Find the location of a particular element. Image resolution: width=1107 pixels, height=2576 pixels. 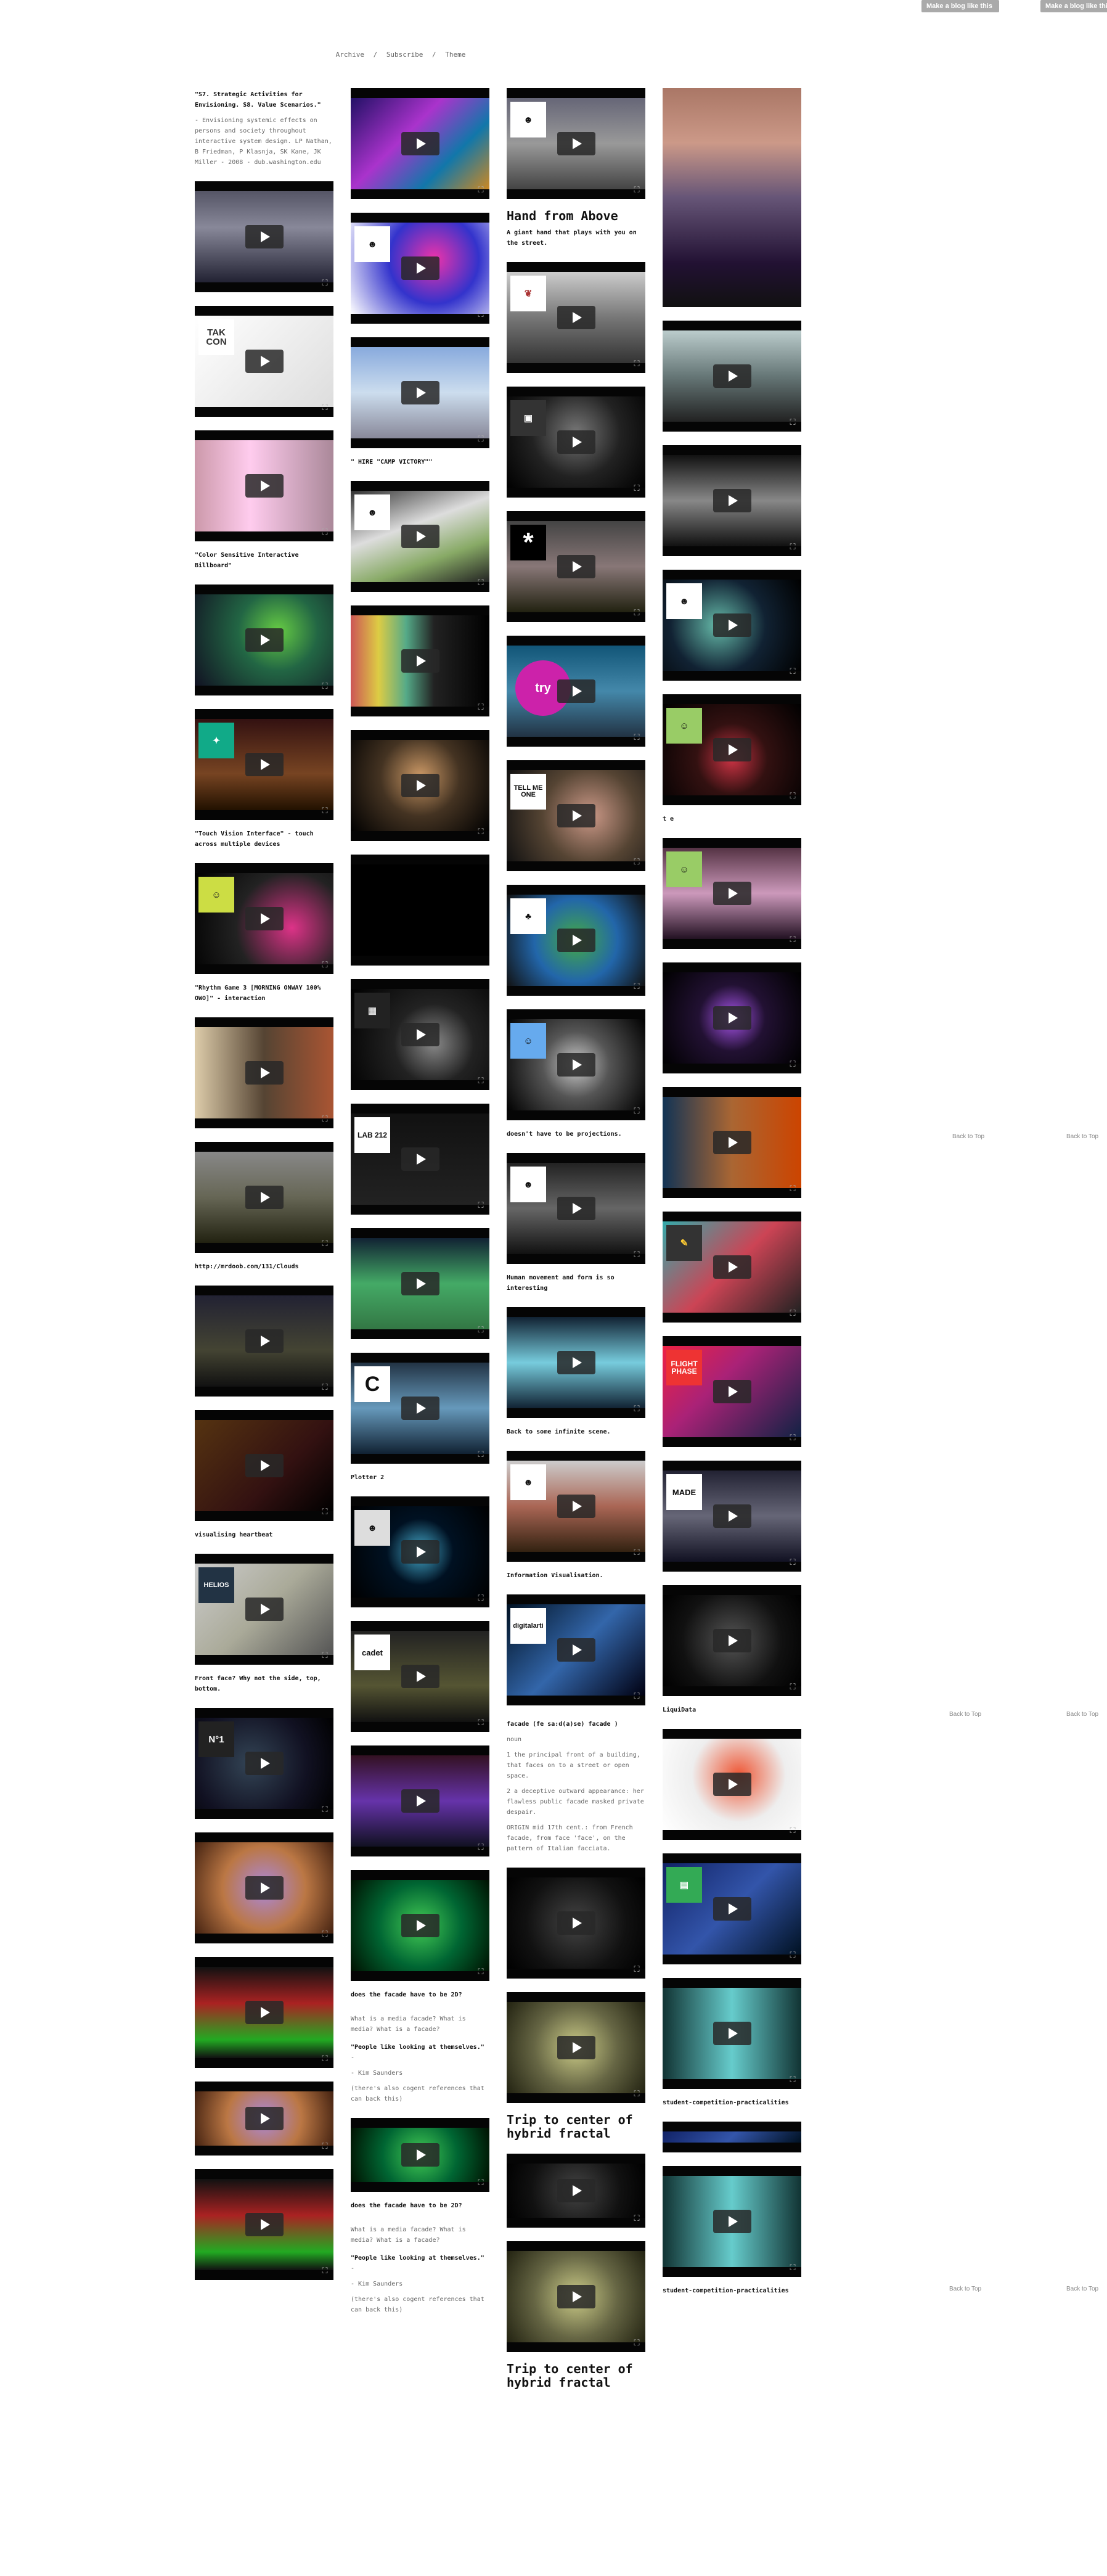

video-player: ☺ ⛶ is located at coordinates (576, 1065).